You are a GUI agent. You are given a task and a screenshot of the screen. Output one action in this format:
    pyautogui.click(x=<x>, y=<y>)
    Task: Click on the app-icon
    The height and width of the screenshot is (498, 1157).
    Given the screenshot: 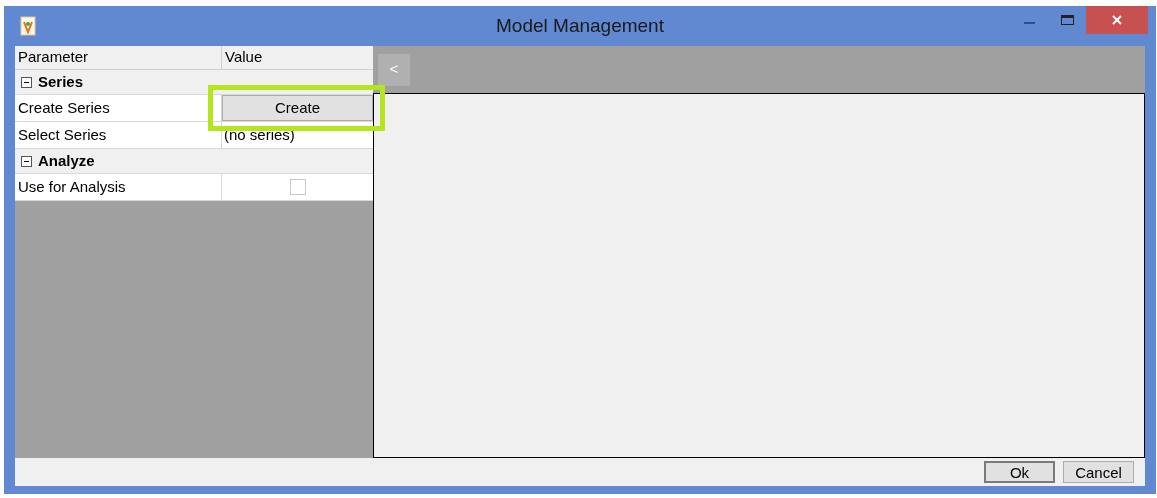 What is the action you would take?
    pyautogui.click(x=28, y=26)
    